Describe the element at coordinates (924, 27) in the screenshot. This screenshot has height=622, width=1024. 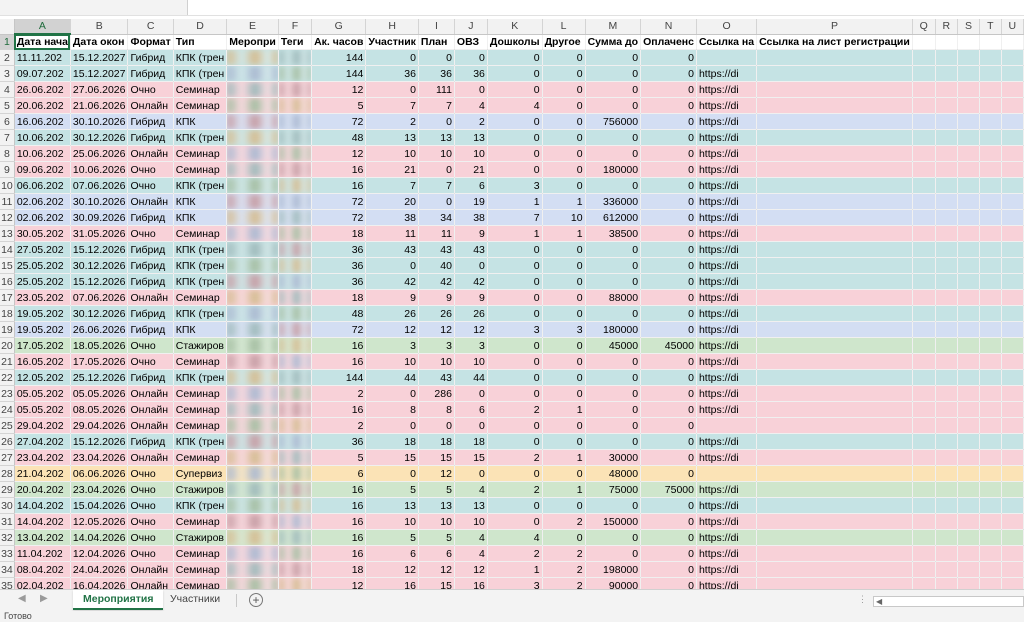
I see `column-header-q: Q` at that location.